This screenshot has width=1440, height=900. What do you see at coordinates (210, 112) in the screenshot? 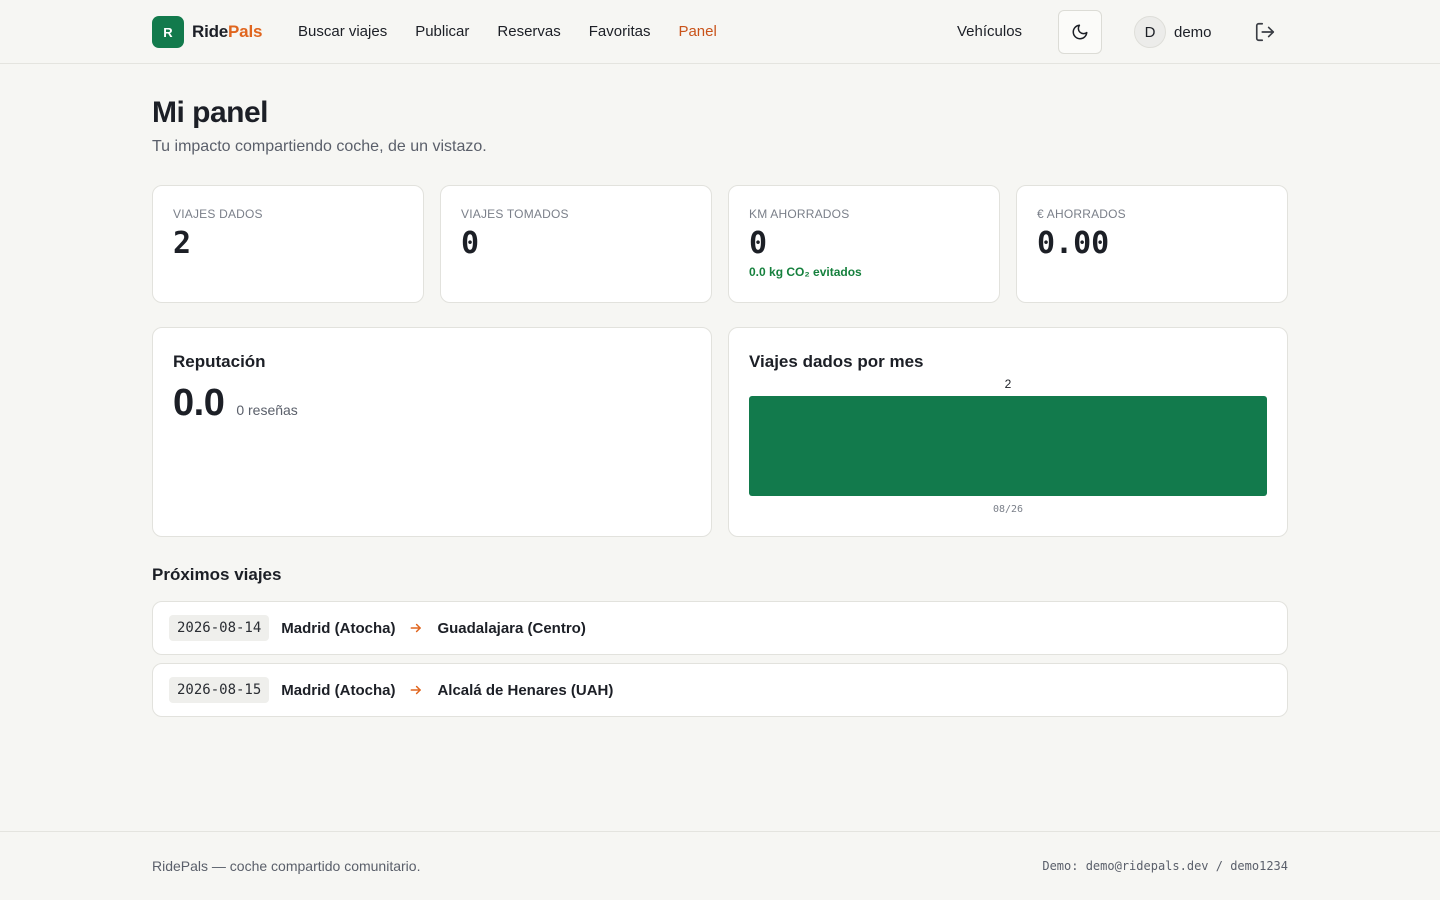
I see `page-title: Mi panel` at bounding box center [210, 112].